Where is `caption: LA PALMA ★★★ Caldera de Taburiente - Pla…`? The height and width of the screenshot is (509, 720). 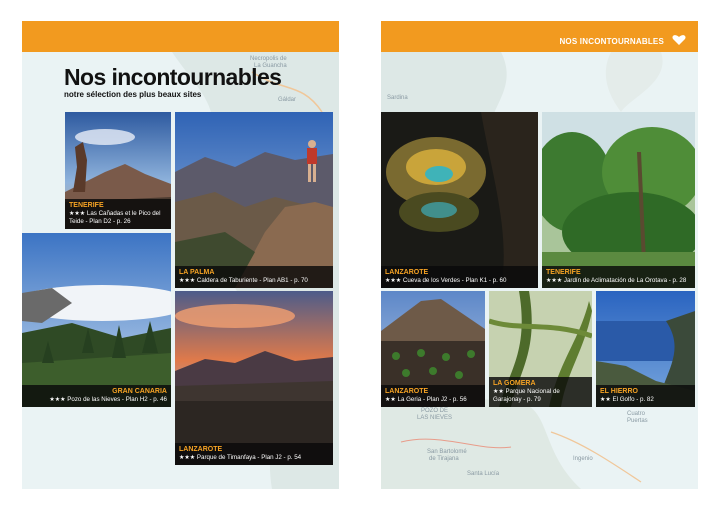 caption: LA PALMA ★★★ Caldera de Taburiente - Pla… is located at coordinates (254, 277).